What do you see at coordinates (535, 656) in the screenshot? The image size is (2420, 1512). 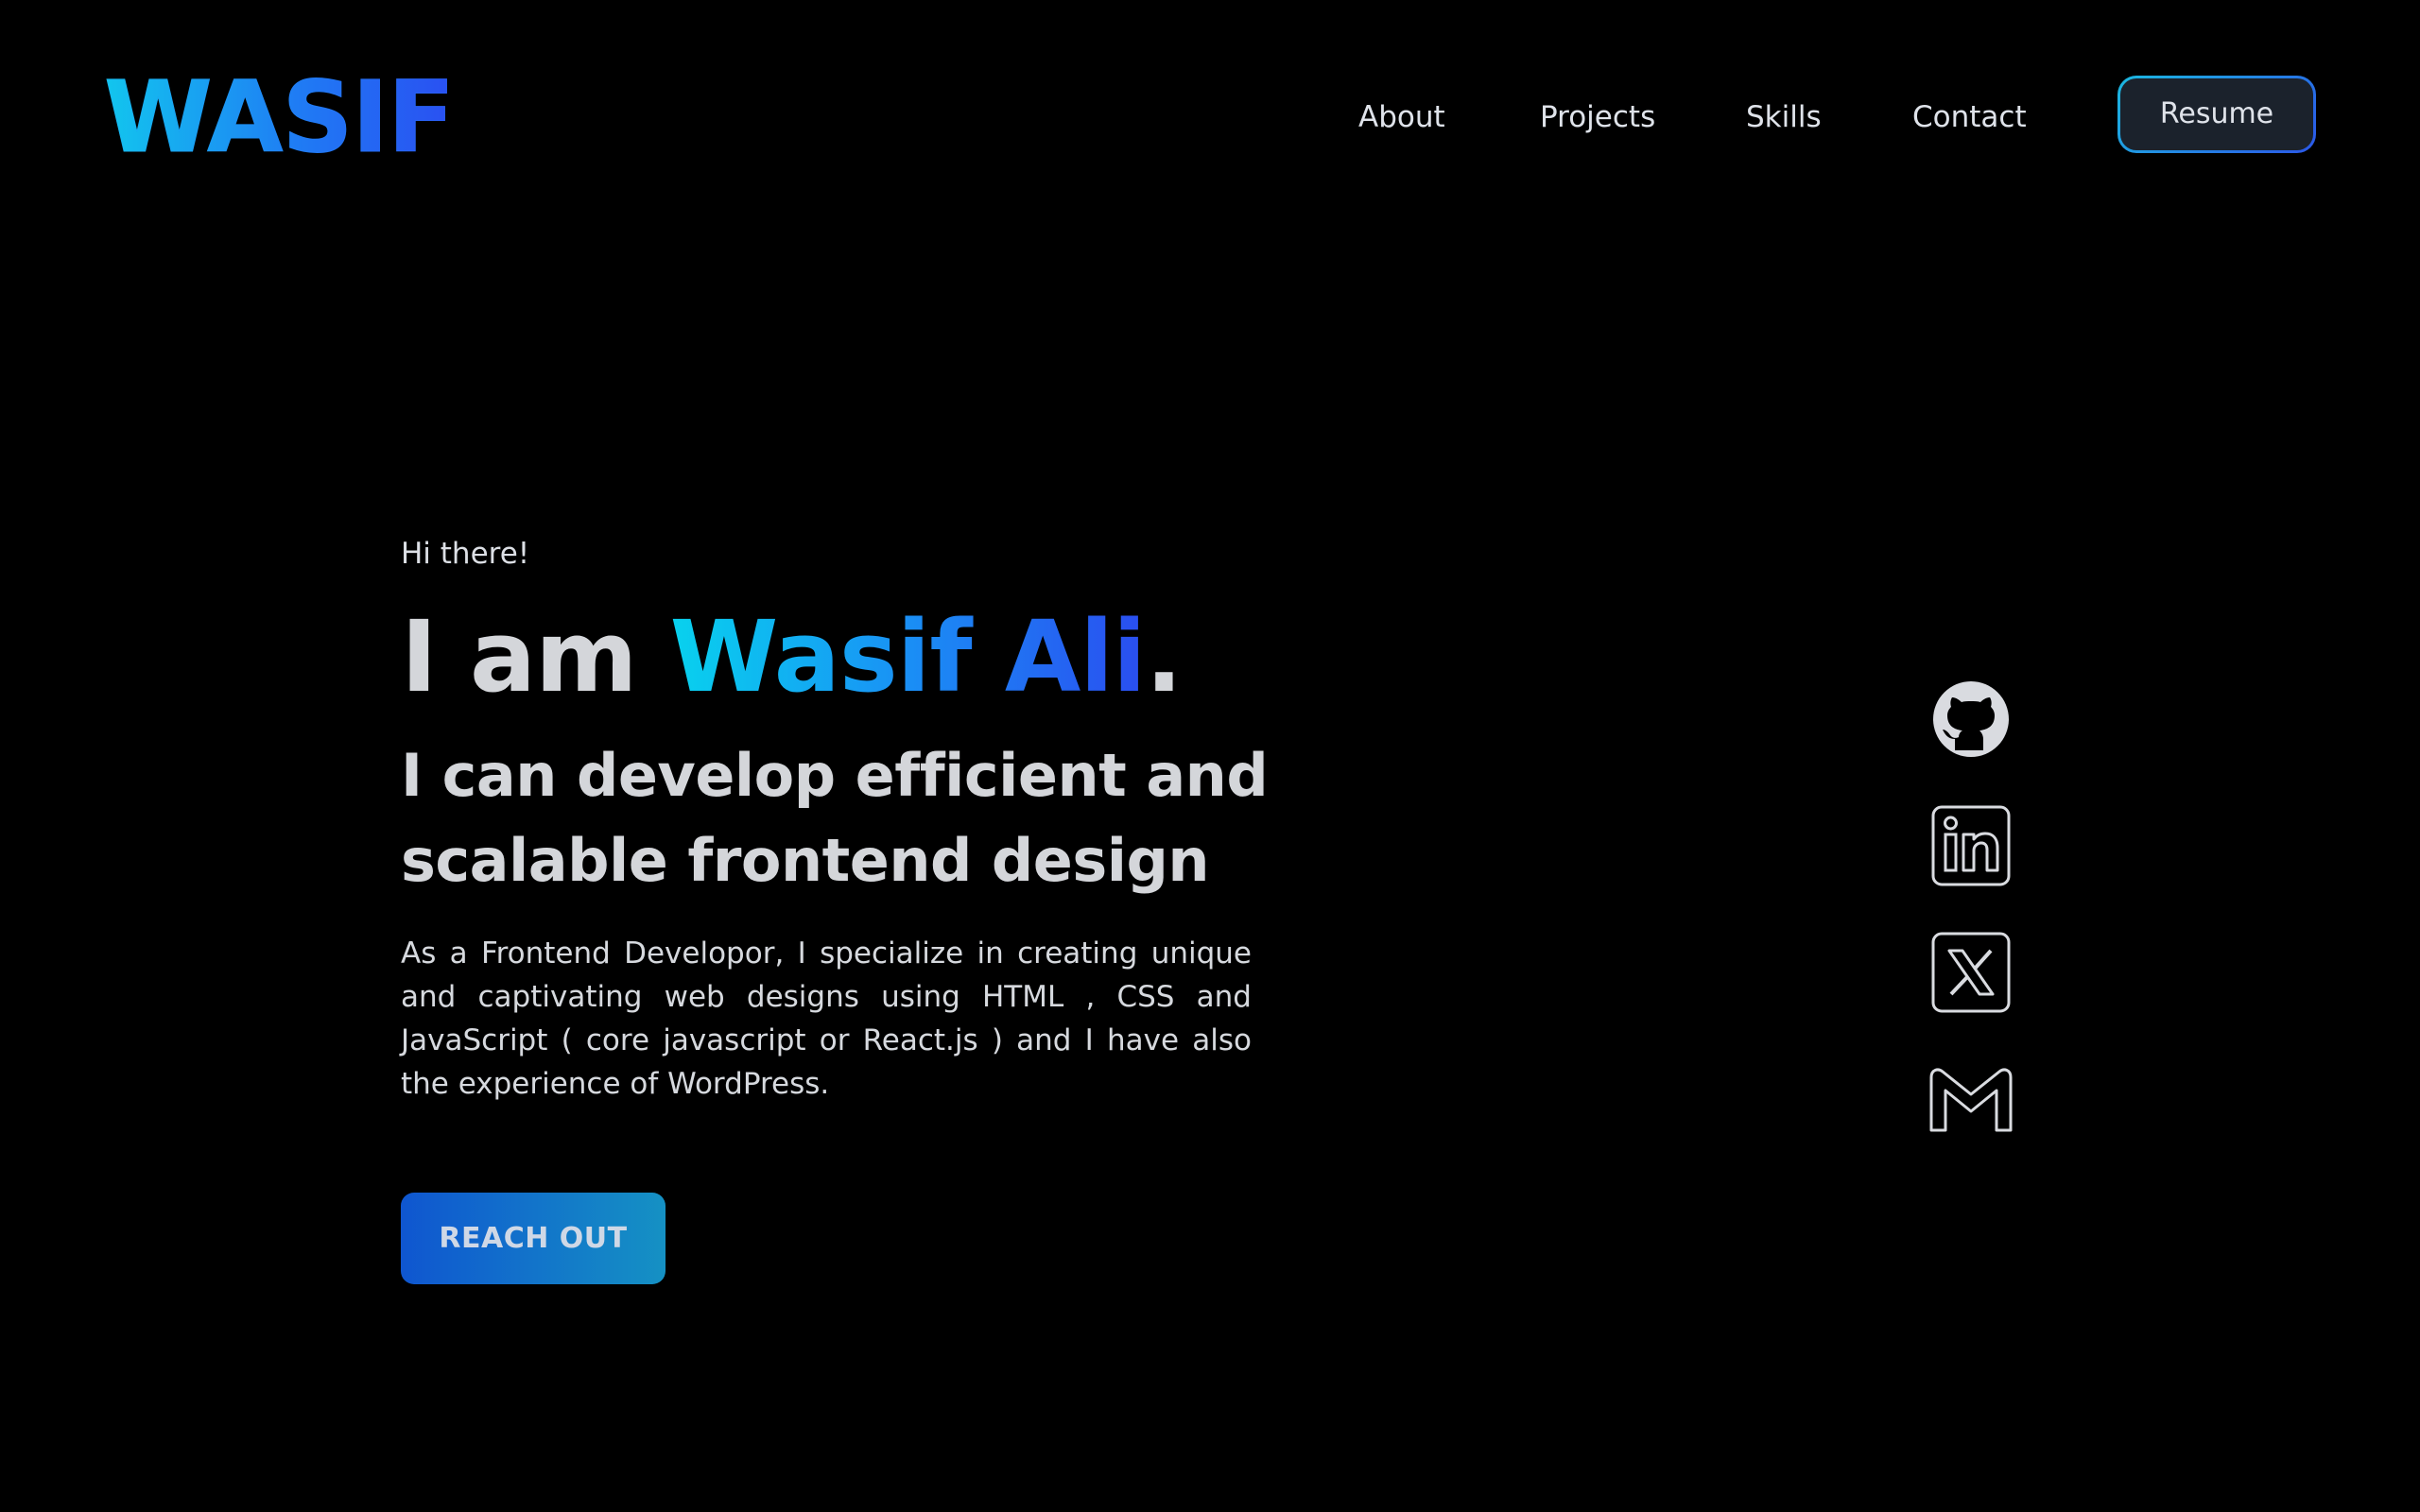 I see `headline-prefix: I am` at bounding box center [535, 656].